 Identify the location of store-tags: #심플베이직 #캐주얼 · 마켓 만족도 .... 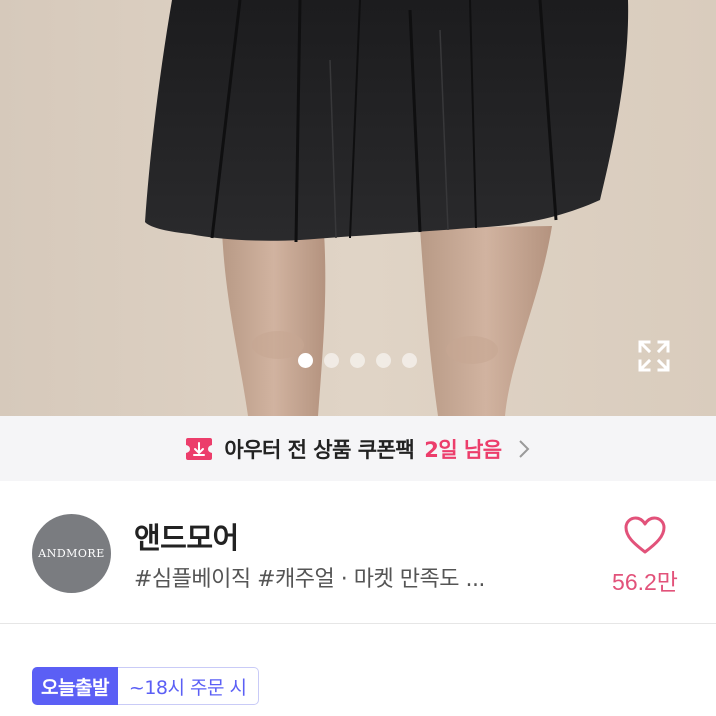
(309, 579).